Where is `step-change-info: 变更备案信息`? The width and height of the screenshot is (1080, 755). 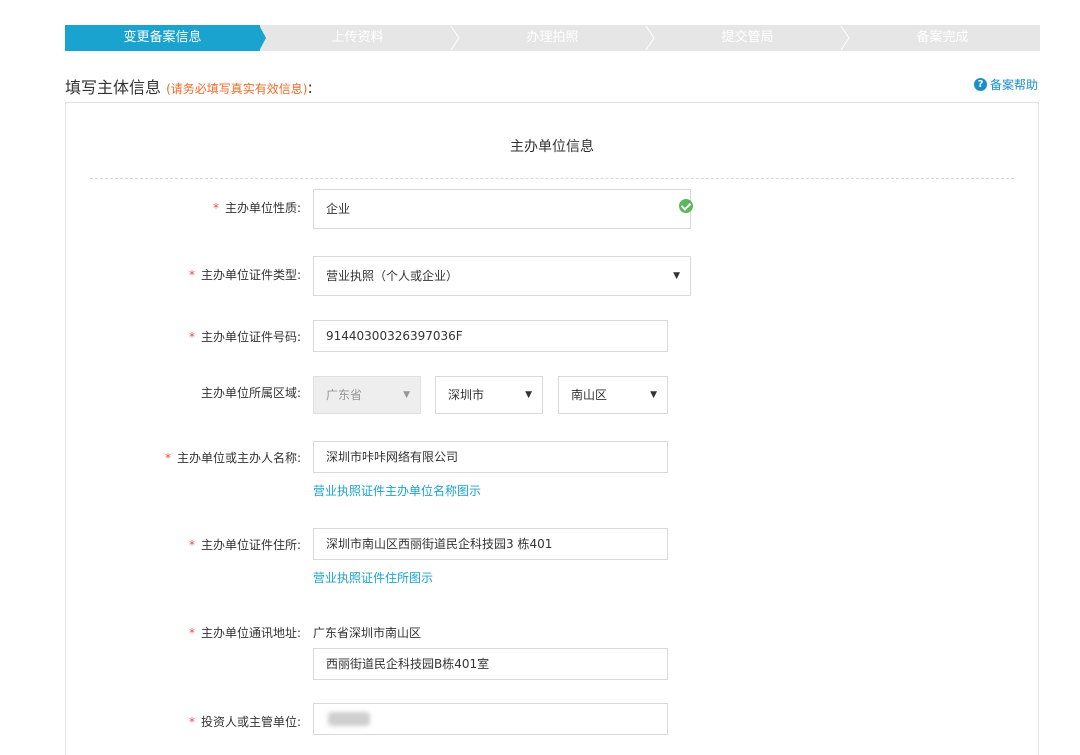
step-change-info: 变更备案信息 is located at coordinates (165, 38).